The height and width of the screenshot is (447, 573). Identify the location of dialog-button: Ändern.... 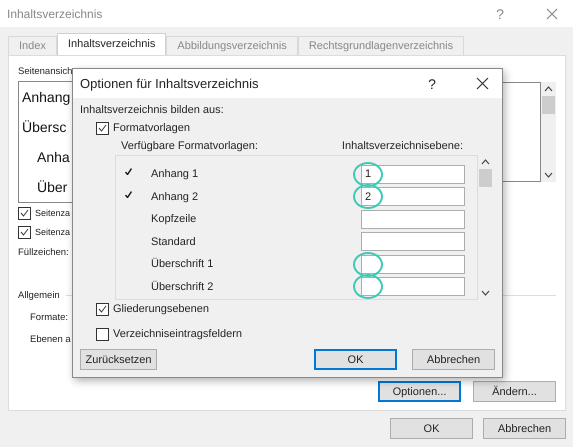
(514, 391).